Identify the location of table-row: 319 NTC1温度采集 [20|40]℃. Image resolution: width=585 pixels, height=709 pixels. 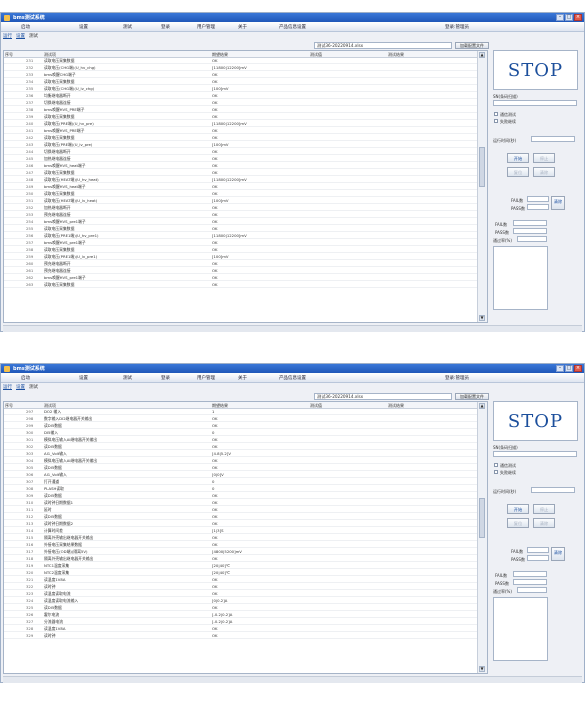
(242, 565).